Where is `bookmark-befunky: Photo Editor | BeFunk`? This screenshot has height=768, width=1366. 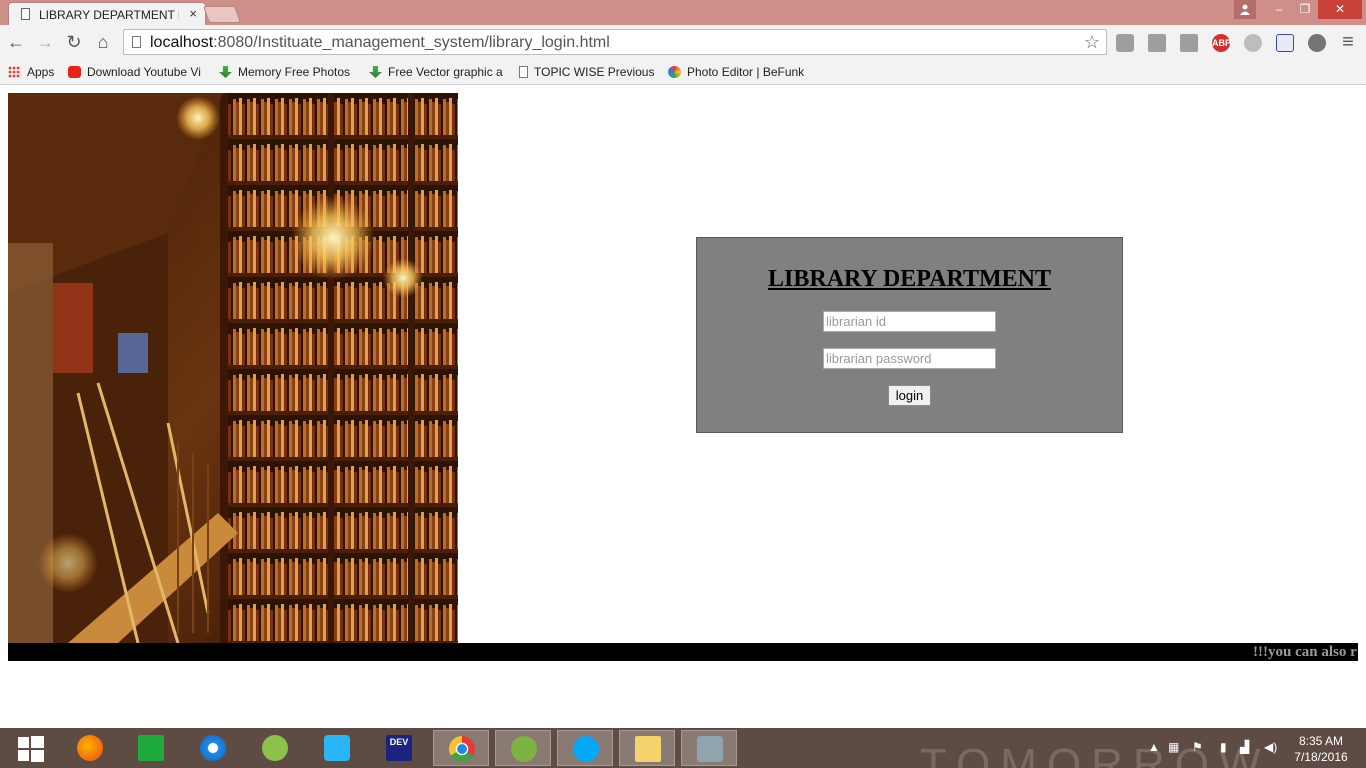 bookmark-befunky: Photo Editor | BeFunk is located at coordinates (736, 72).